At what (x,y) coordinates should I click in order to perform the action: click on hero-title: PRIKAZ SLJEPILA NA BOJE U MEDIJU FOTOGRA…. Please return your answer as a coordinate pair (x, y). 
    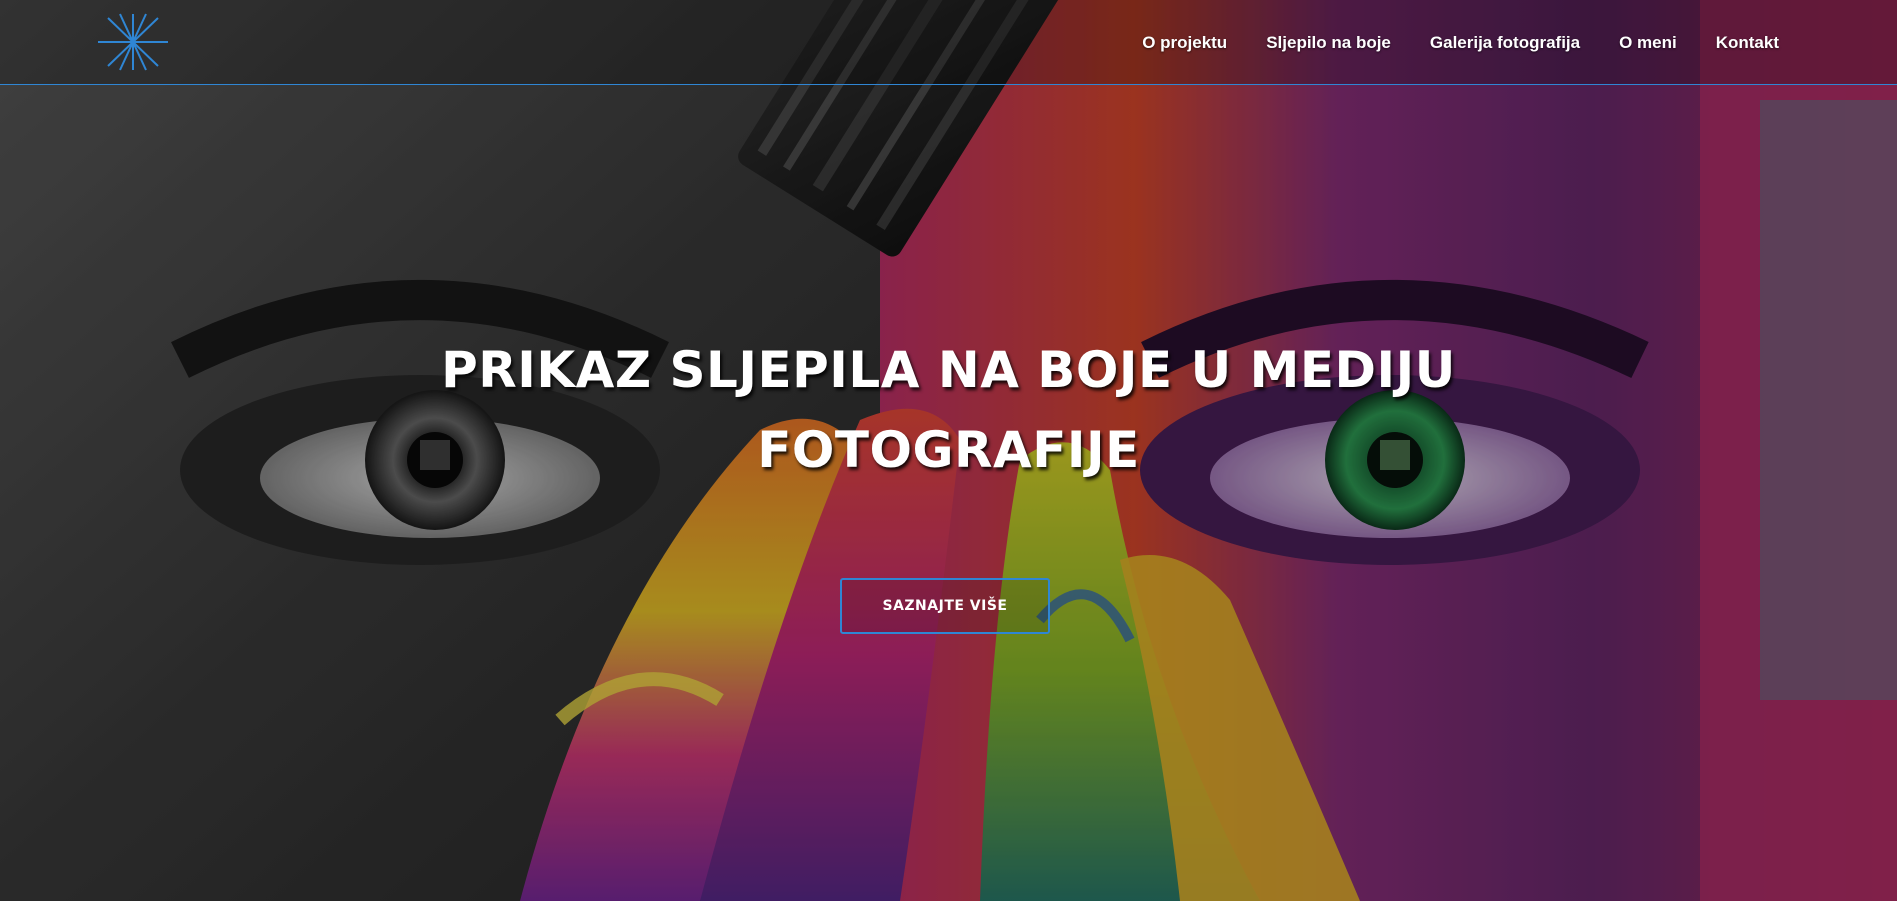
    Looking at the image, I should click on (948, 410).